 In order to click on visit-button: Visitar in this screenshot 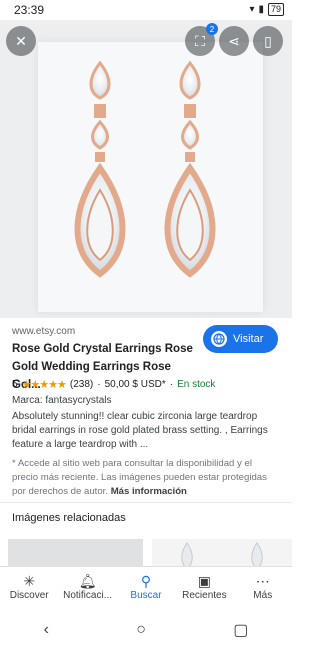, I will do `click(240, 339)`.